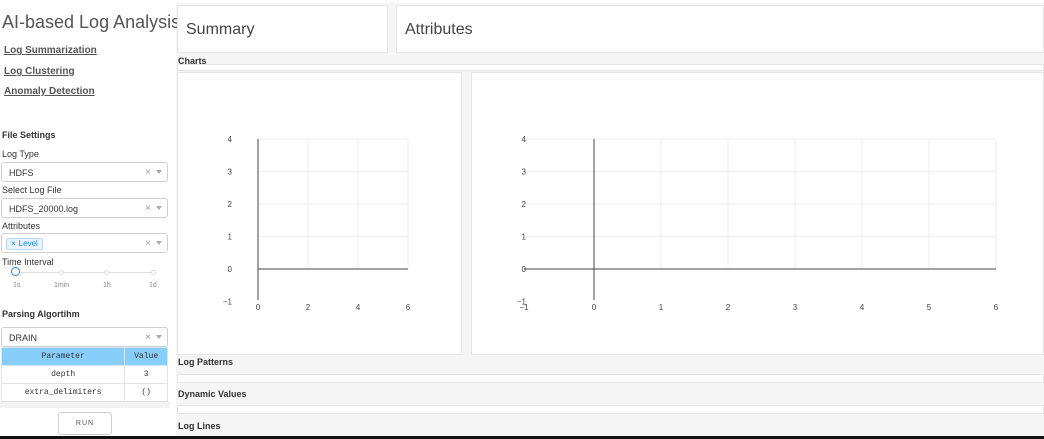  Describe the element at coordinates (49, 91) in the screenshot. I see `nav-anomaly-detection: Anomaly Detection` at that location.